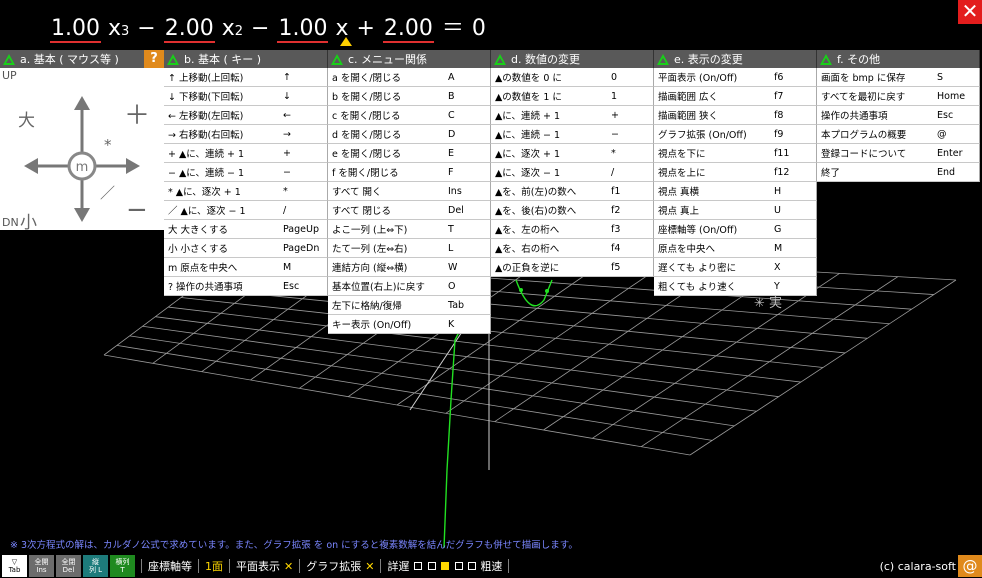 The width and height of the screenshot is (982, 578). Describe the element at coordinates (451, 153) in the screenshot. I see `menu-item-shortcut: E` at that location.